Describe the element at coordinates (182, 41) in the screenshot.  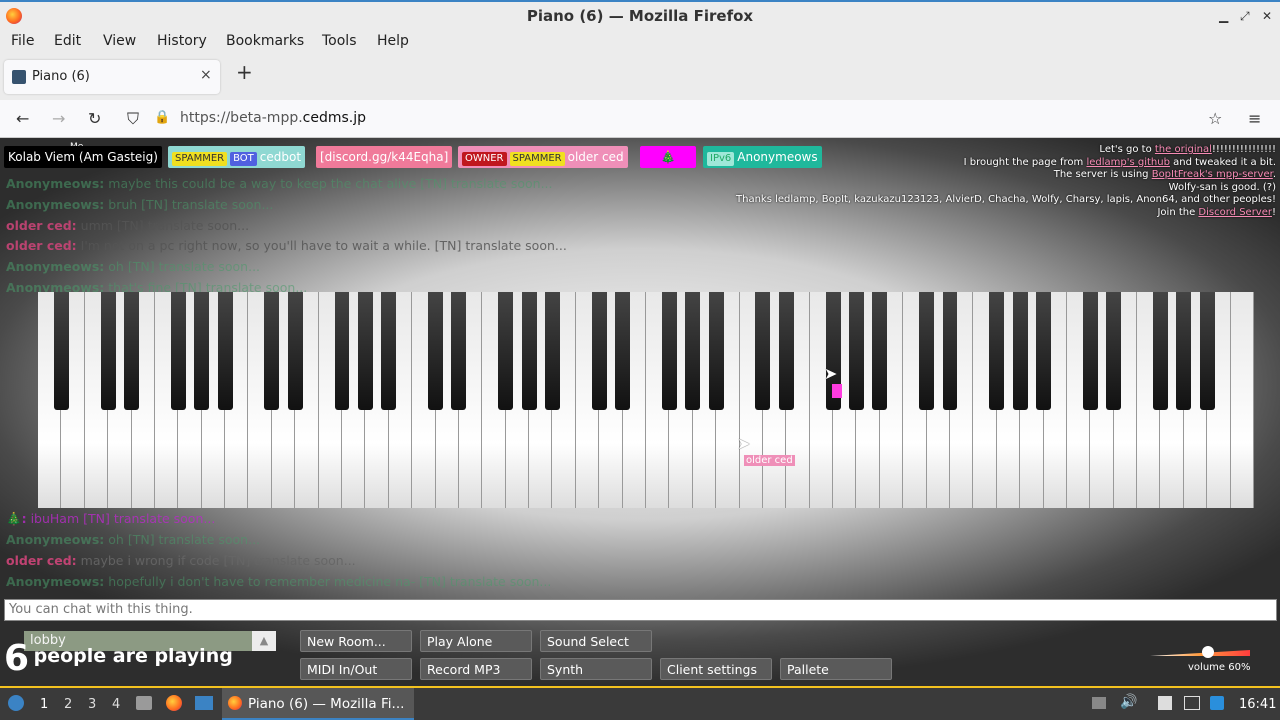
I see `menu-history: History` at that location.